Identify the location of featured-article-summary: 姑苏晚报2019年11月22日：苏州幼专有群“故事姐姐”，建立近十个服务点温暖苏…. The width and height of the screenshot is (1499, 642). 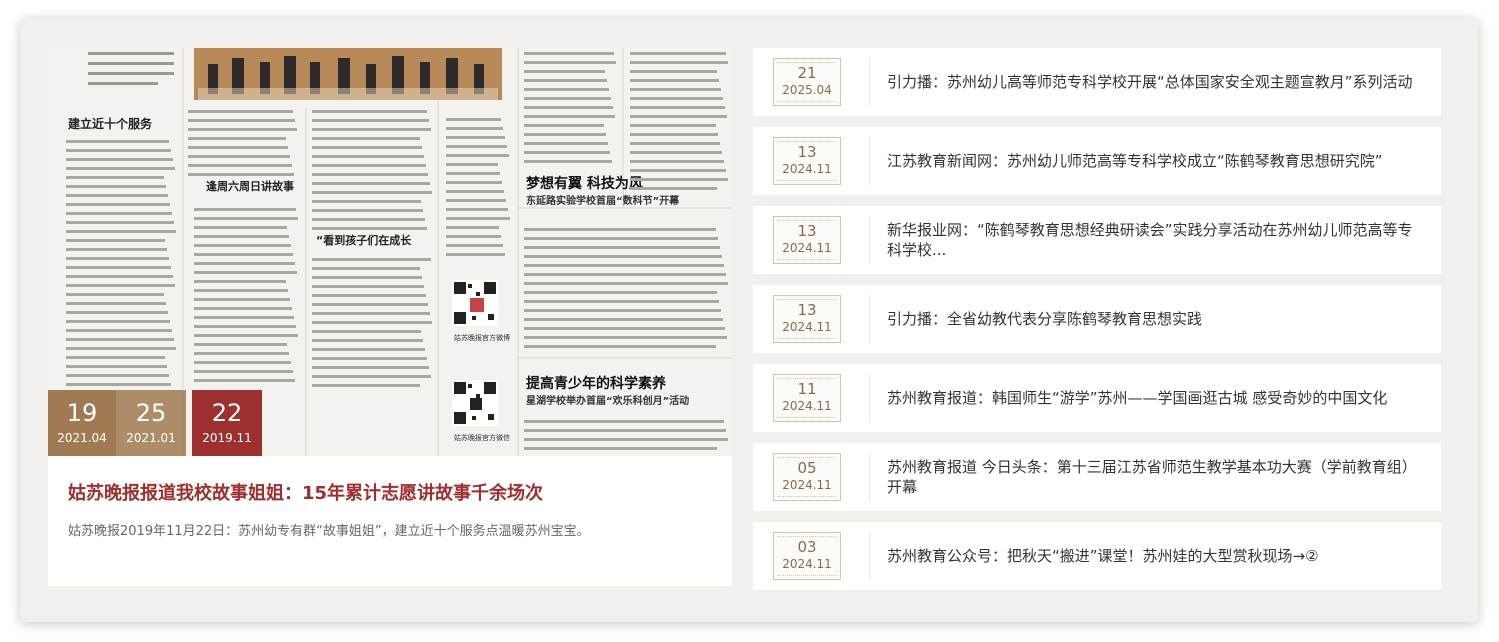
(329, 531).